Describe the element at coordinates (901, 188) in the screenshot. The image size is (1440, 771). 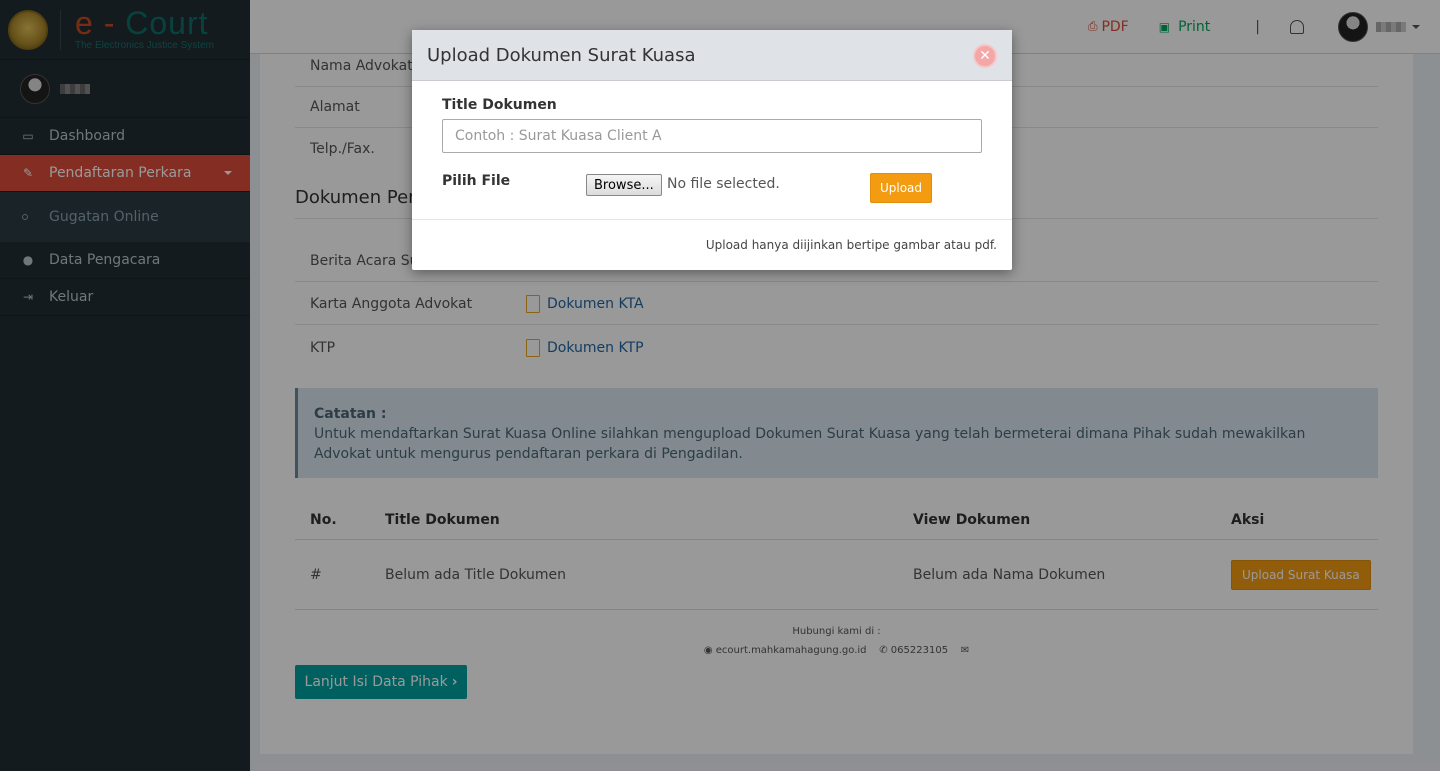
I see `upload-button: Upload` at that location.